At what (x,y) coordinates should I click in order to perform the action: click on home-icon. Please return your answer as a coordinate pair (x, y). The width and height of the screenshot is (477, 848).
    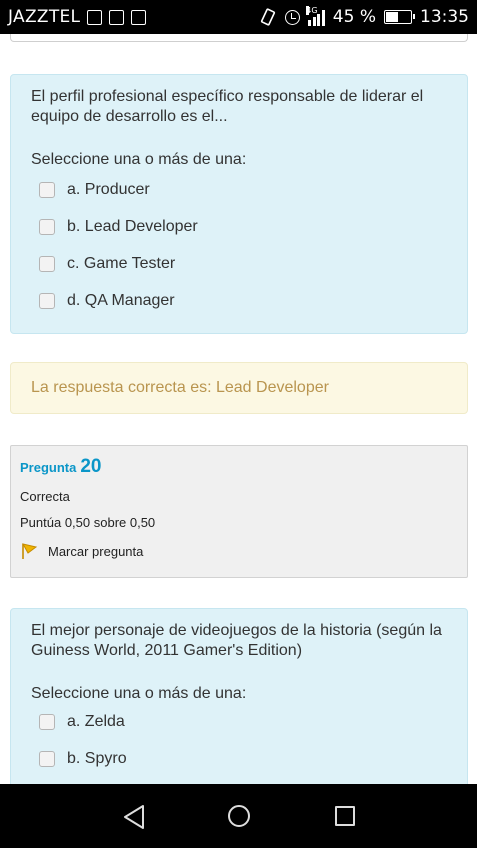
    Looking at the image, I should click on (239, 816).